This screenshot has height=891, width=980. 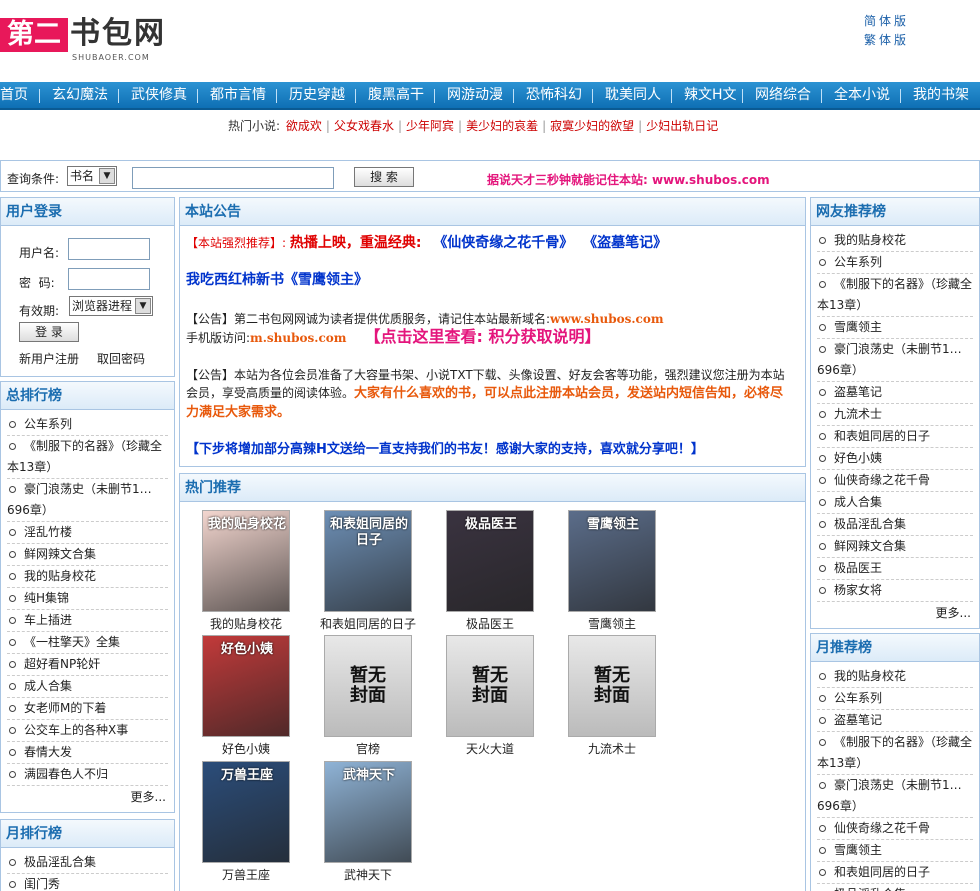 I want to click on nav-item-11: 全本小说, so click(x=862, y=96).